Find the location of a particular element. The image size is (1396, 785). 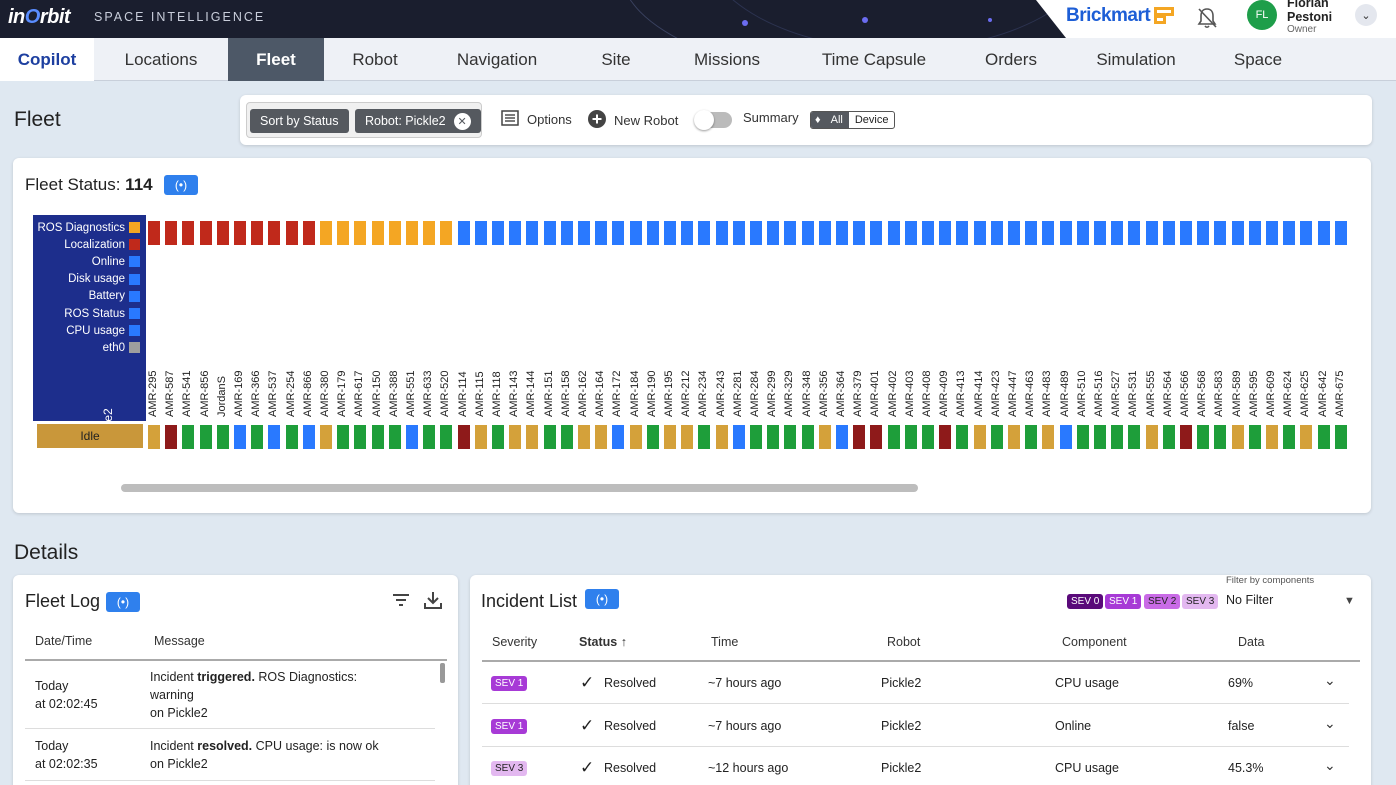

robot-name-label: AMR-114 is located at coordinates (463, 394).